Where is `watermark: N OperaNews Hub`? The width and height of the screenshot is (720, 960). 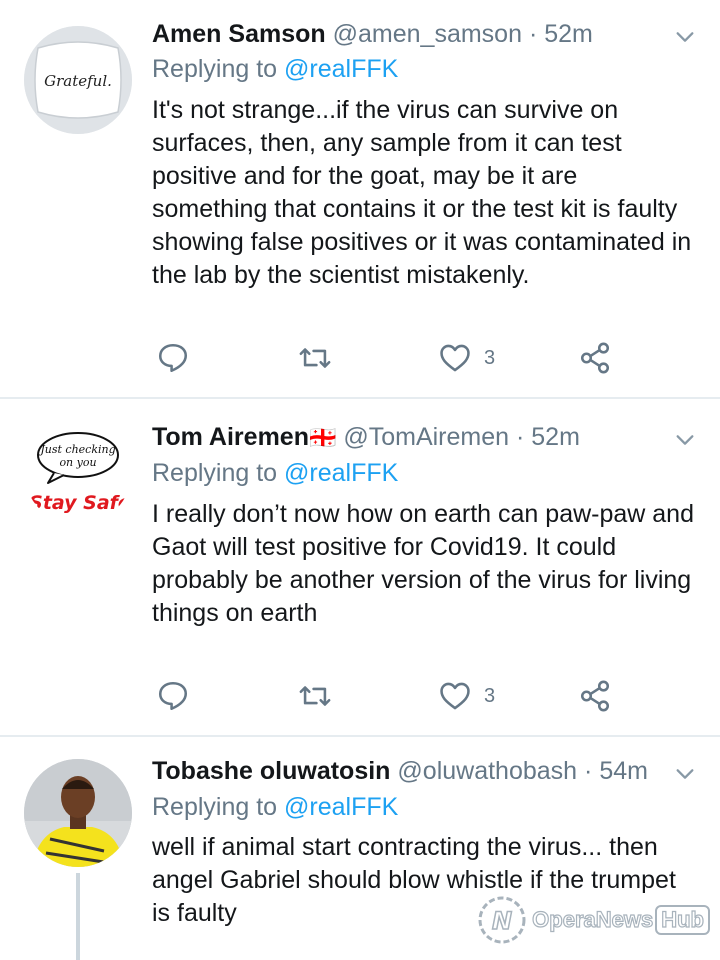
watermark: N OperaNews Hub is located at coordinates (592, 920).